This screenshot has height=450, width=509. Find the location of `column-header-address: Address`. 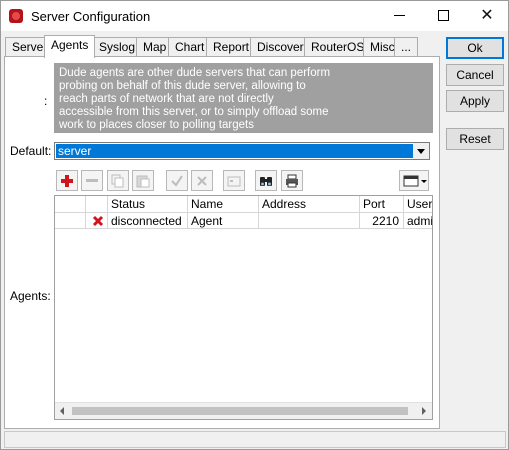

column-header-address: Address is located at coordinates (309, 204).